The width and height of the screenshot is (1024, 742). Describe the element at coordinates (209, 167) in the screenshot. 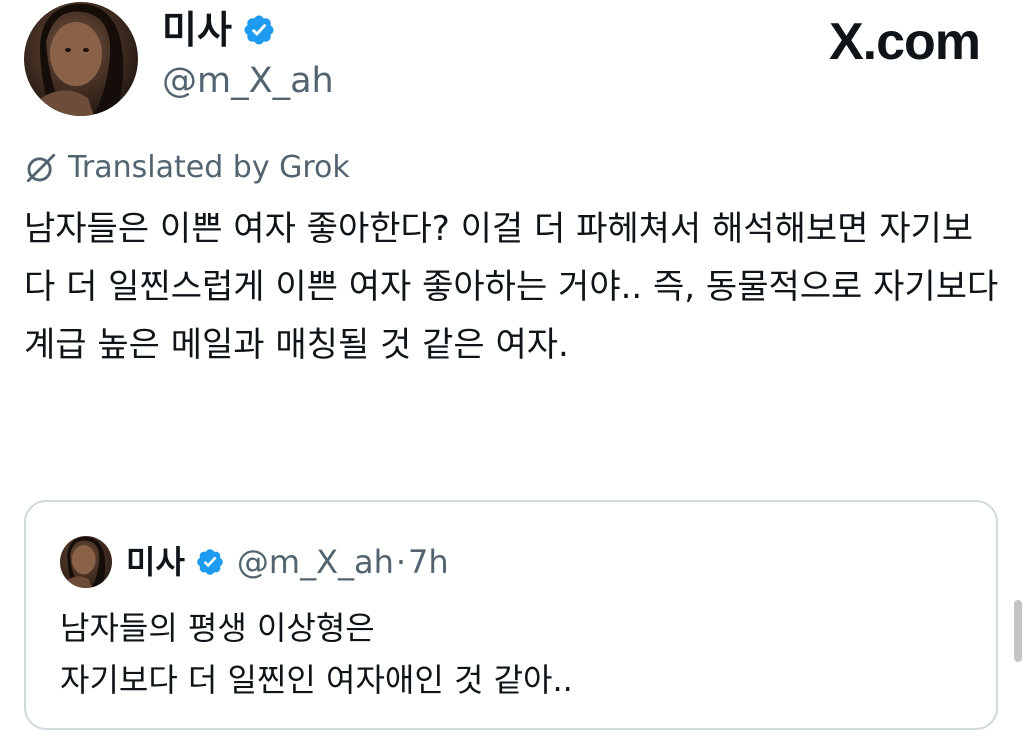

I see `translated-label-text: Translated by Grok` at that location.